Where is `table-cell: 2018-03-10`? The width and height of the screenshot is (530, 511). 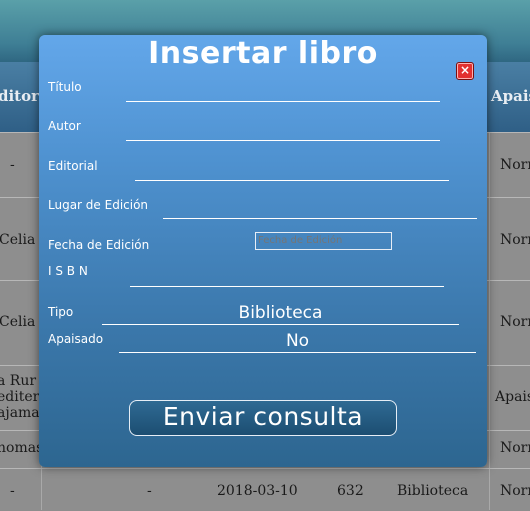 table-cell: 2018-03-10 is located at coordinates (257, 491).